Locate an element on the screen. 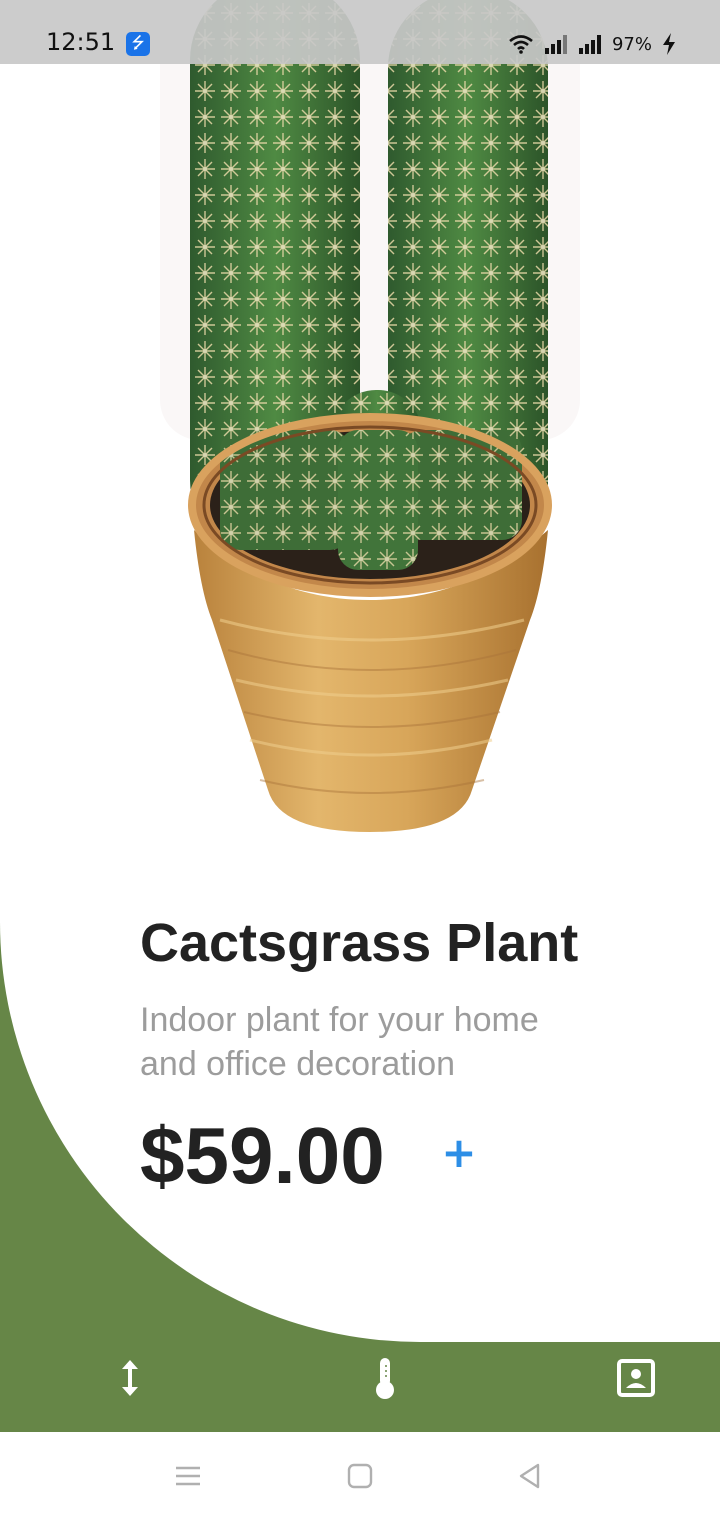 This screenshot has width=720, height=1520. status-icons: 97% is located at coordinates (592, 44).